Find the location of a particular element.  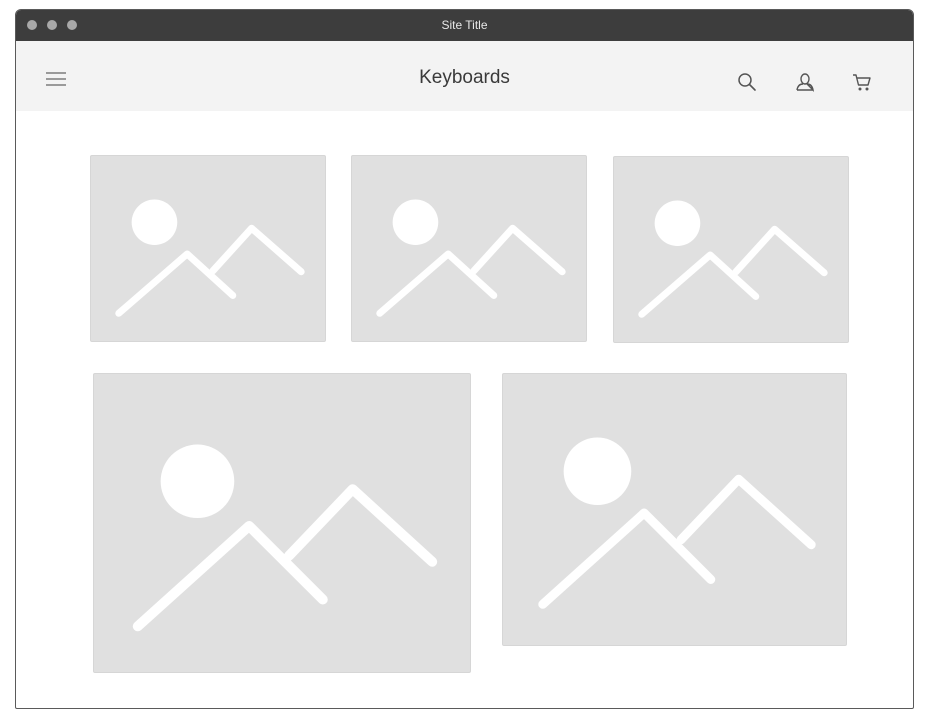

cart-icon is located at coordinates (862, 82).